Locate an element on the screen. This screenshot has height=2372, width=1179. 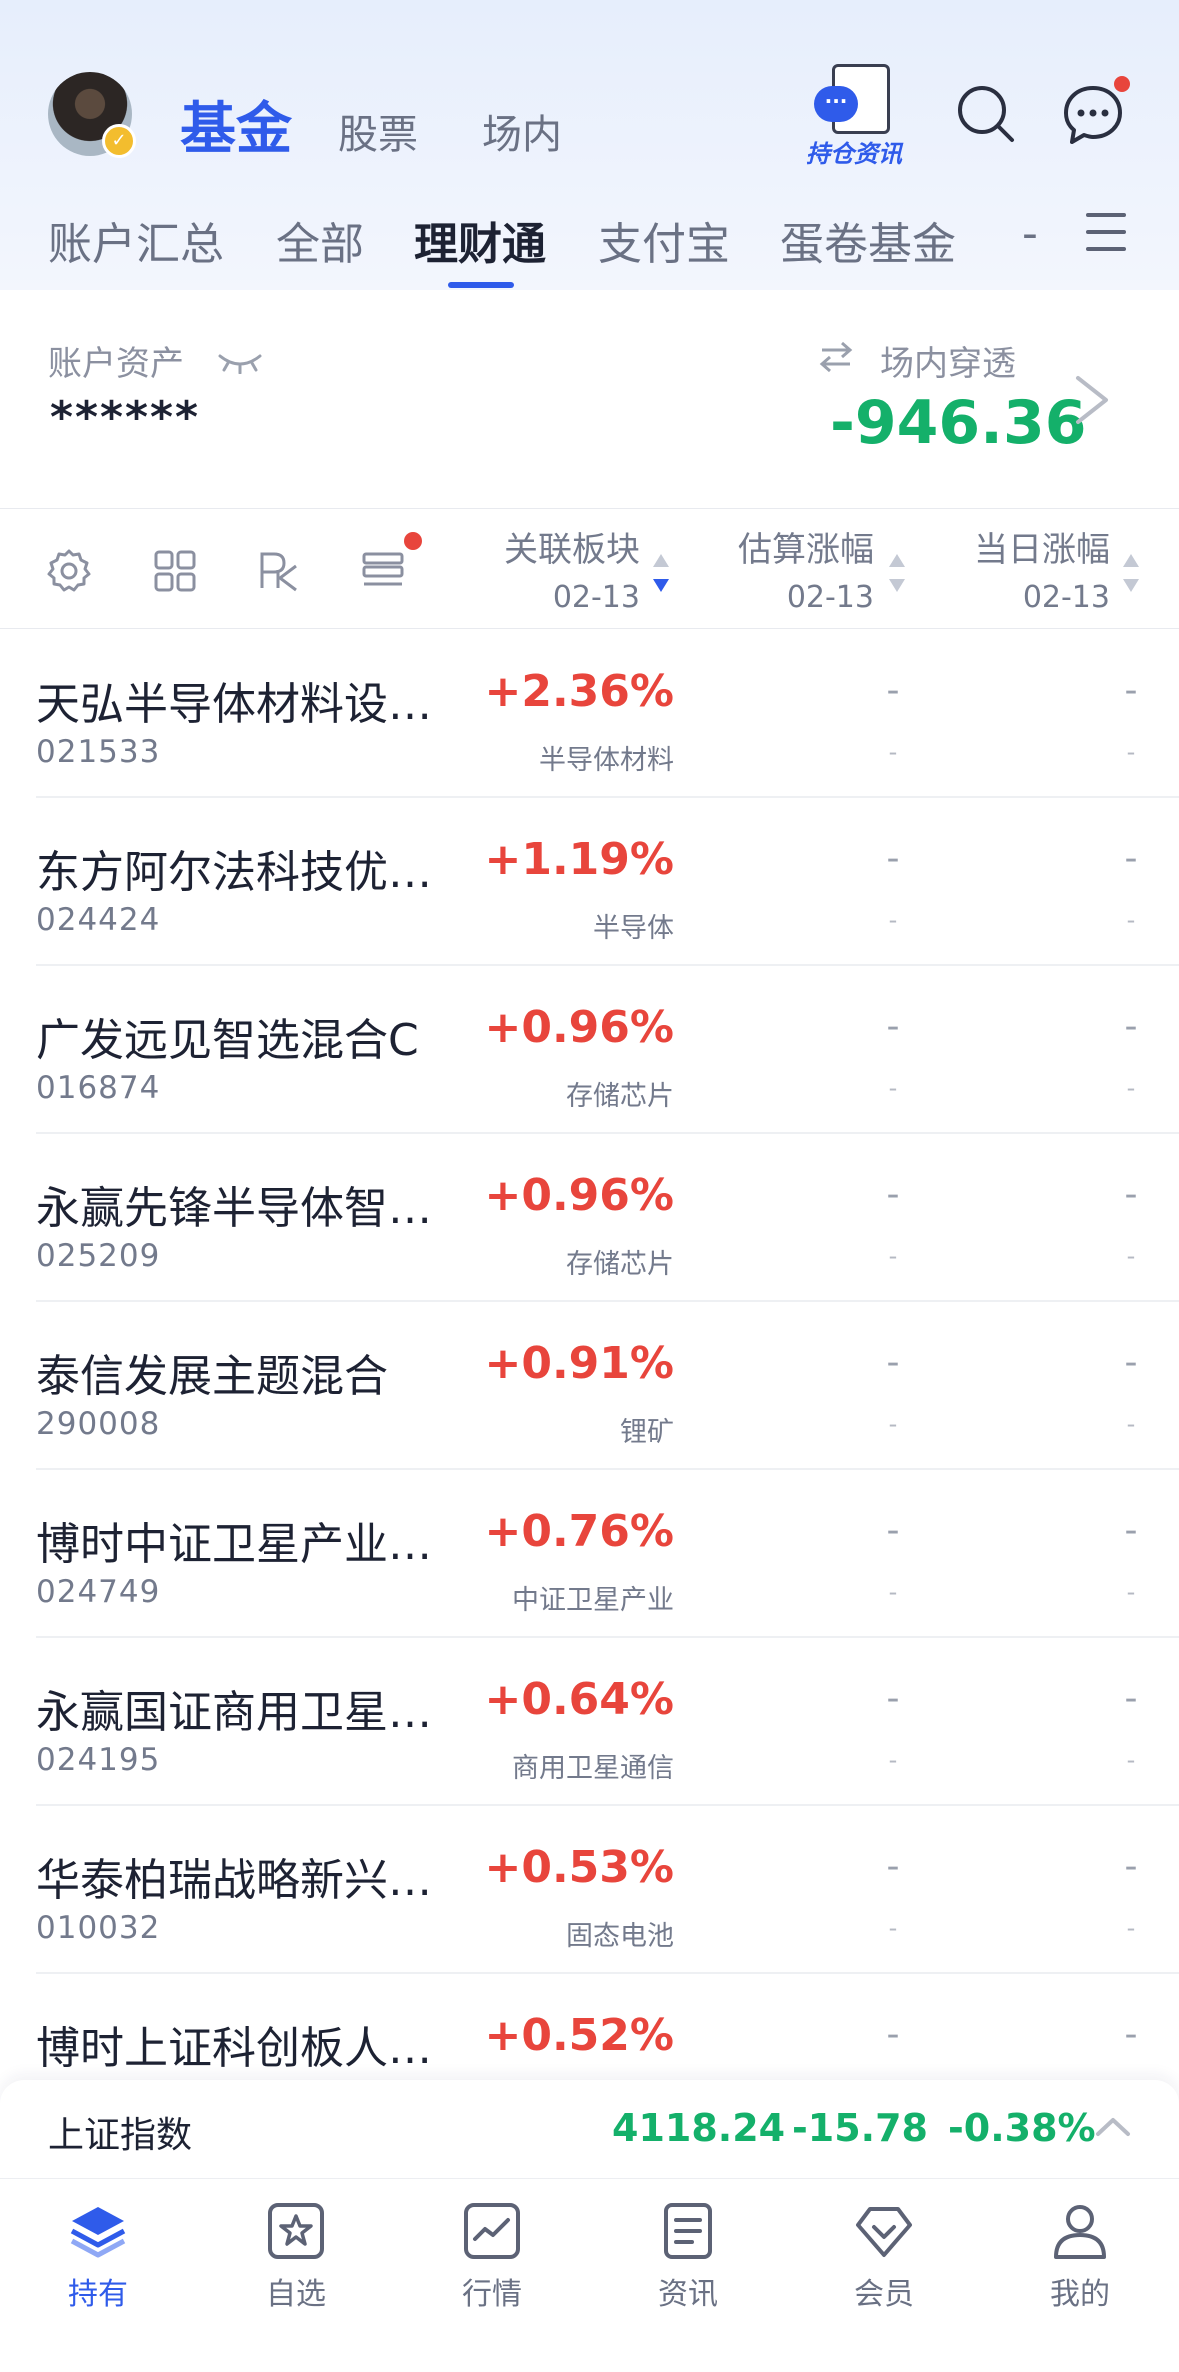
tab-more: - is located at coordinates (1030, 233).